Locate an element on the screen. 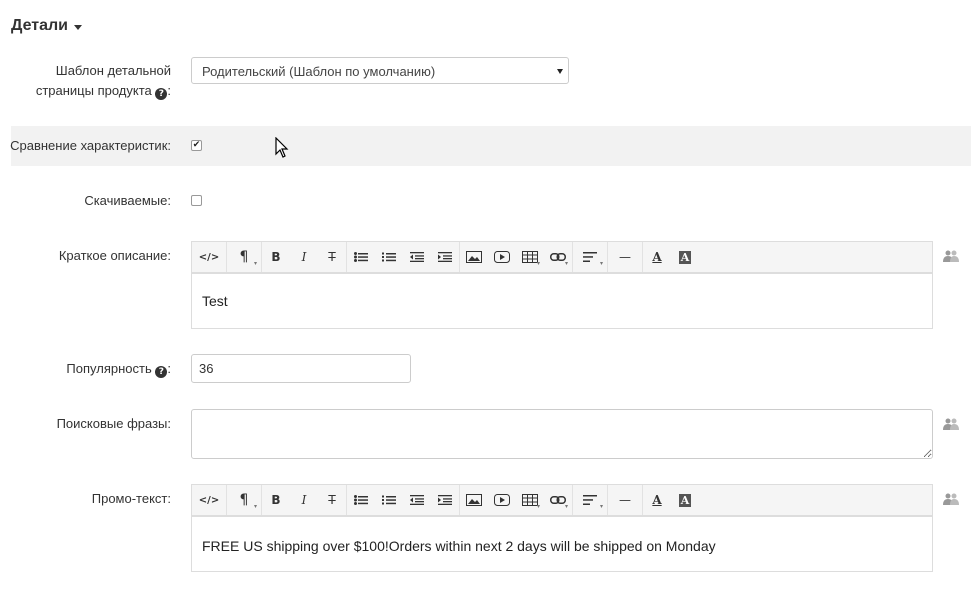 Image resolution: width=975 pixels, height=595 pixels. template-select: Родительский (Шаблон по умолчанию) is located at coordinates (380, 70).